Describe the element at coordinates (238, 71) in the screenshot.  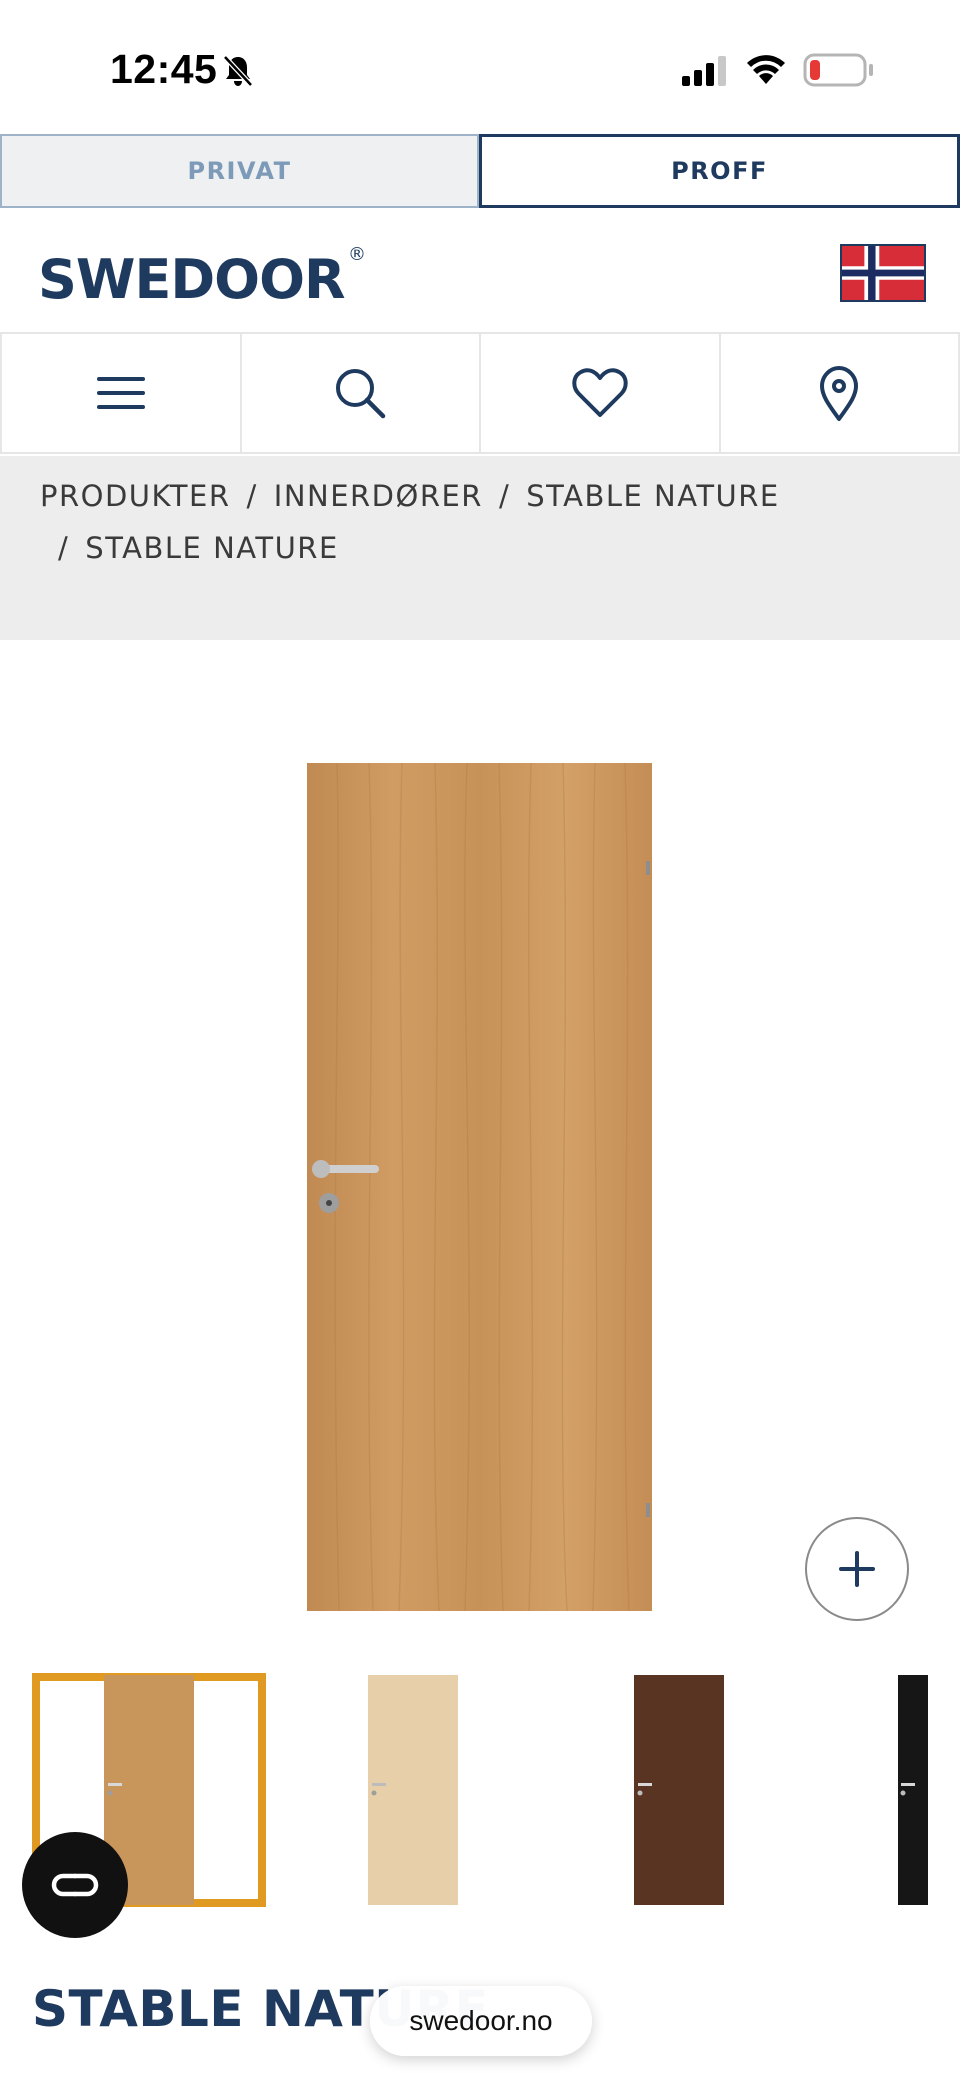
I see `bell-slash-icon` at that location.